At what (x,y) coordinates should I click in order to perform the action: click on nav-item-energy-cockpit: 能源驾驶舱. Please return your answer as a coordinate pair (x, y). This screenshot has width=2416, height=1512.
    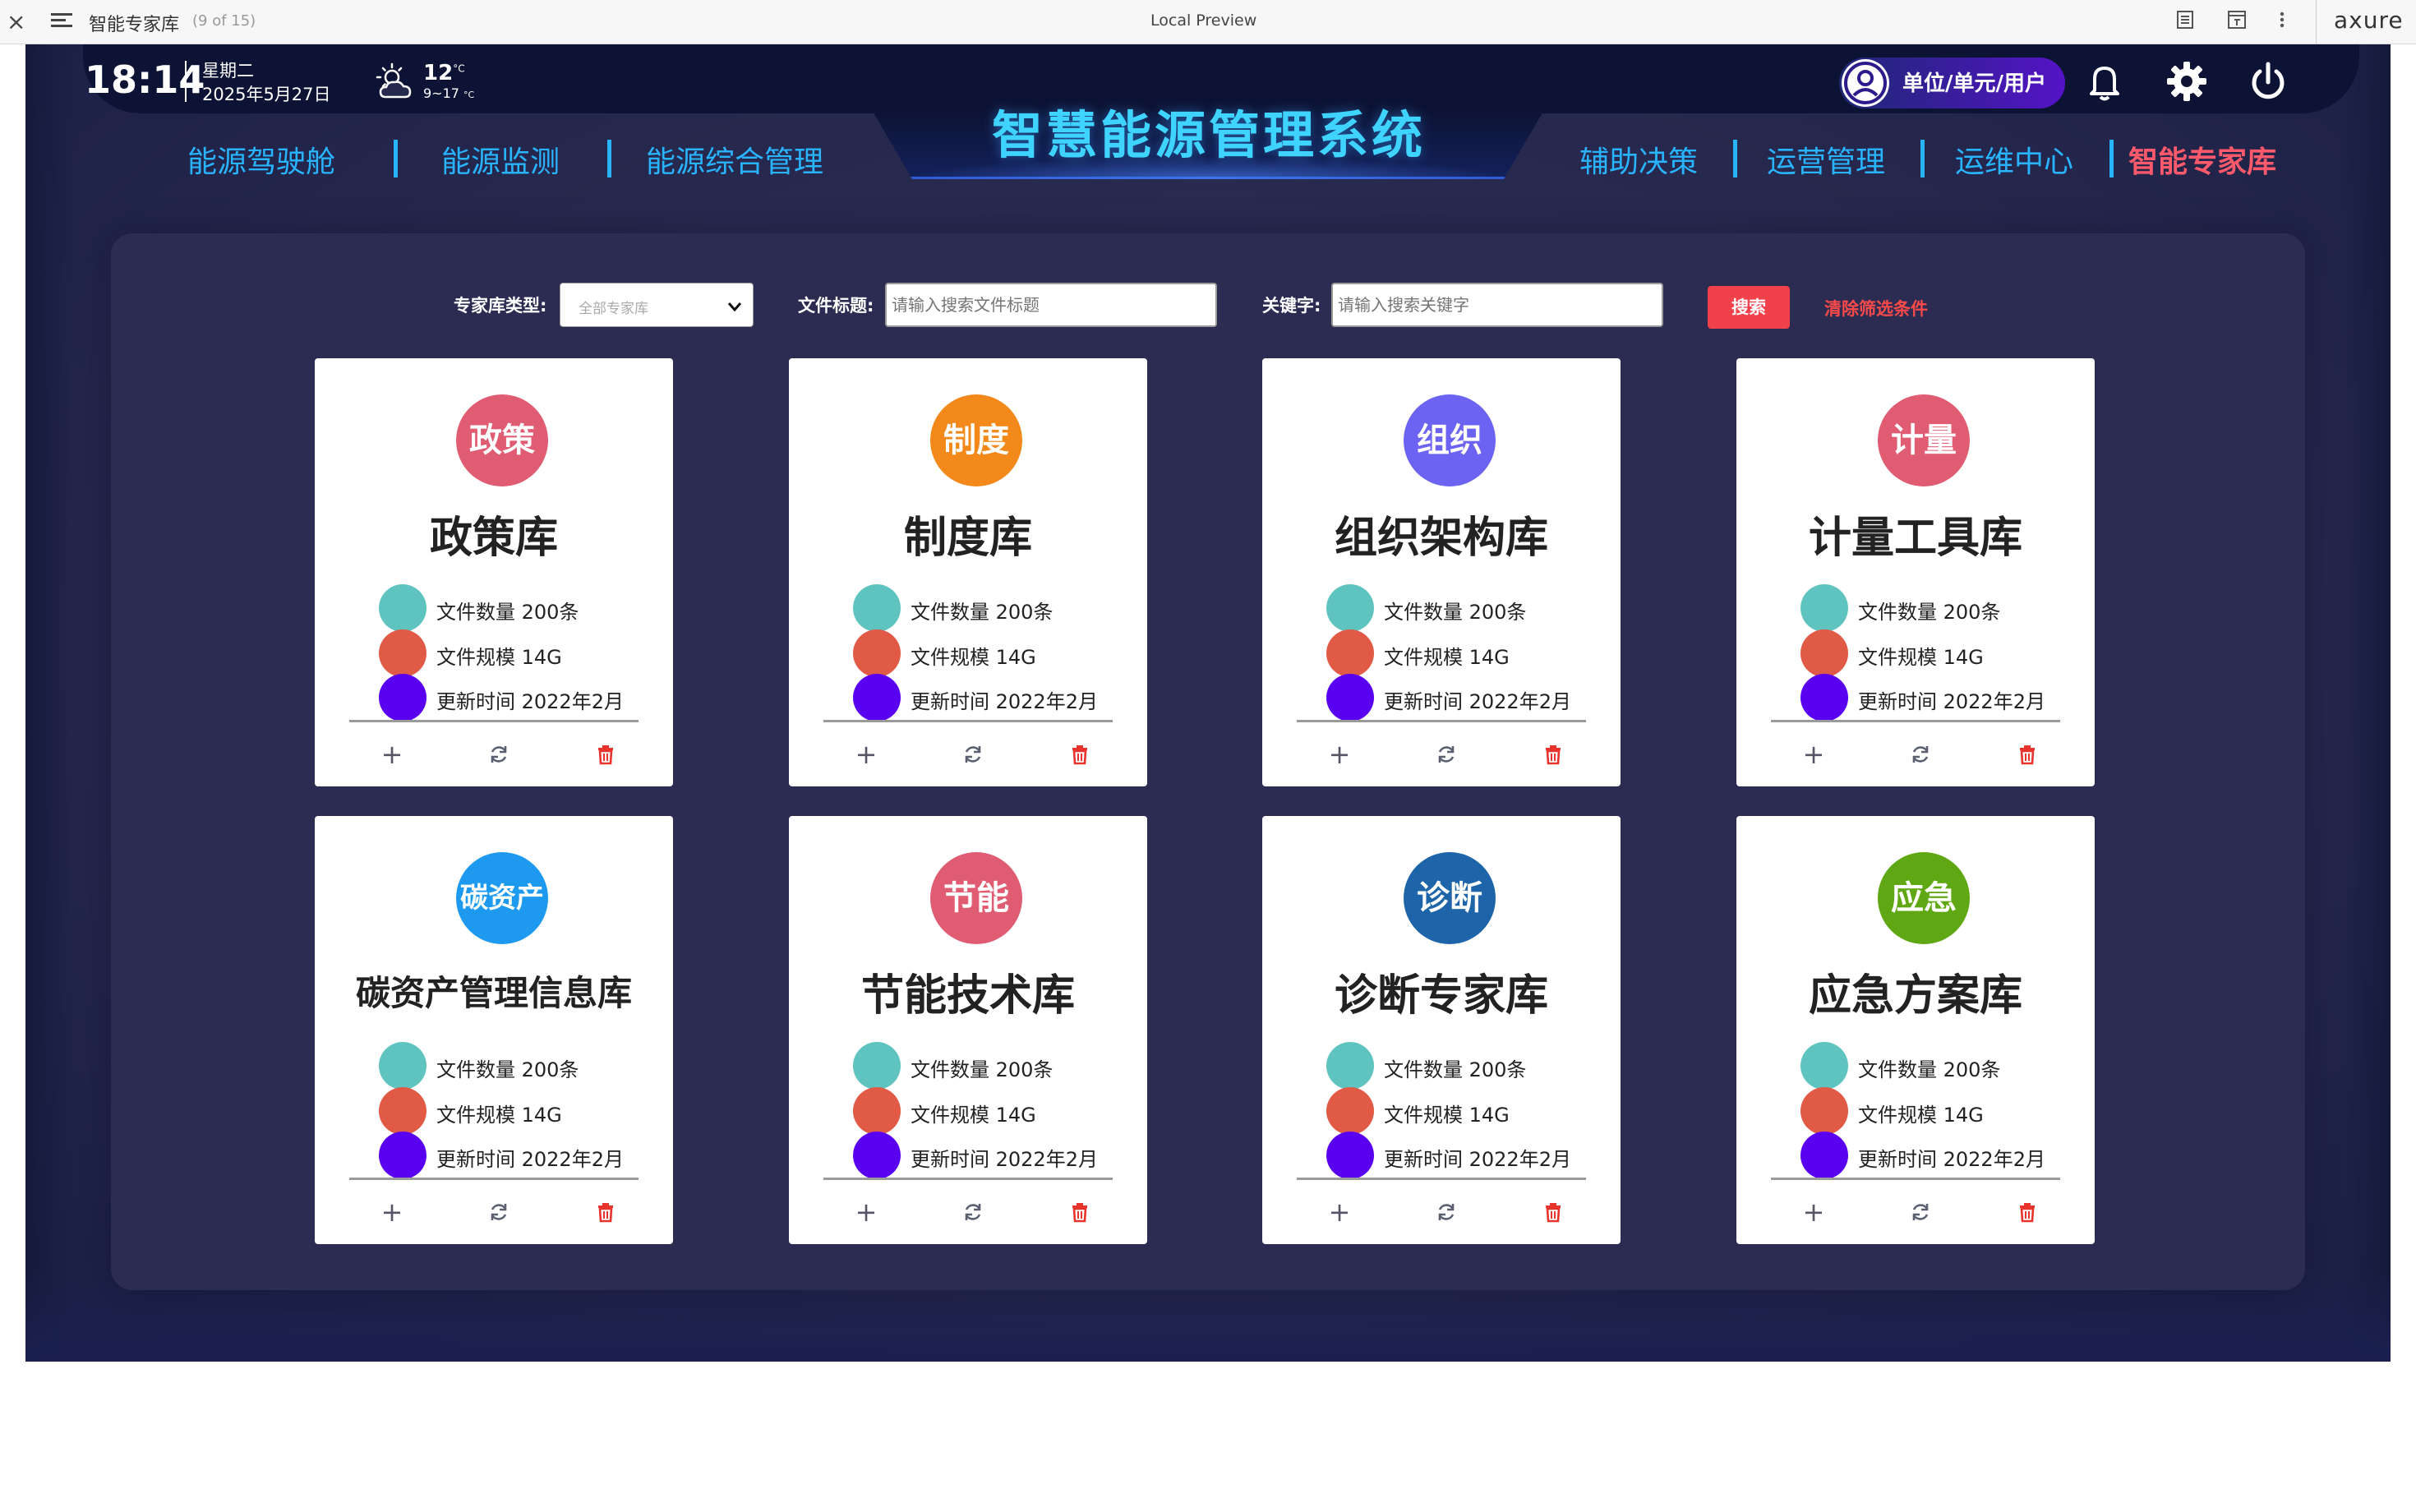
    Looking at the image, I should click on (261, 160).